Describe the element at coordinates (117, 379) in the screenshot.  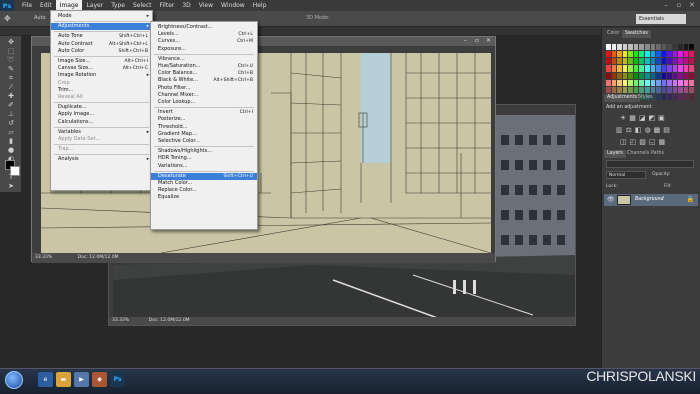
I see `photoshop-taskbar-icon: Ps` at that location.